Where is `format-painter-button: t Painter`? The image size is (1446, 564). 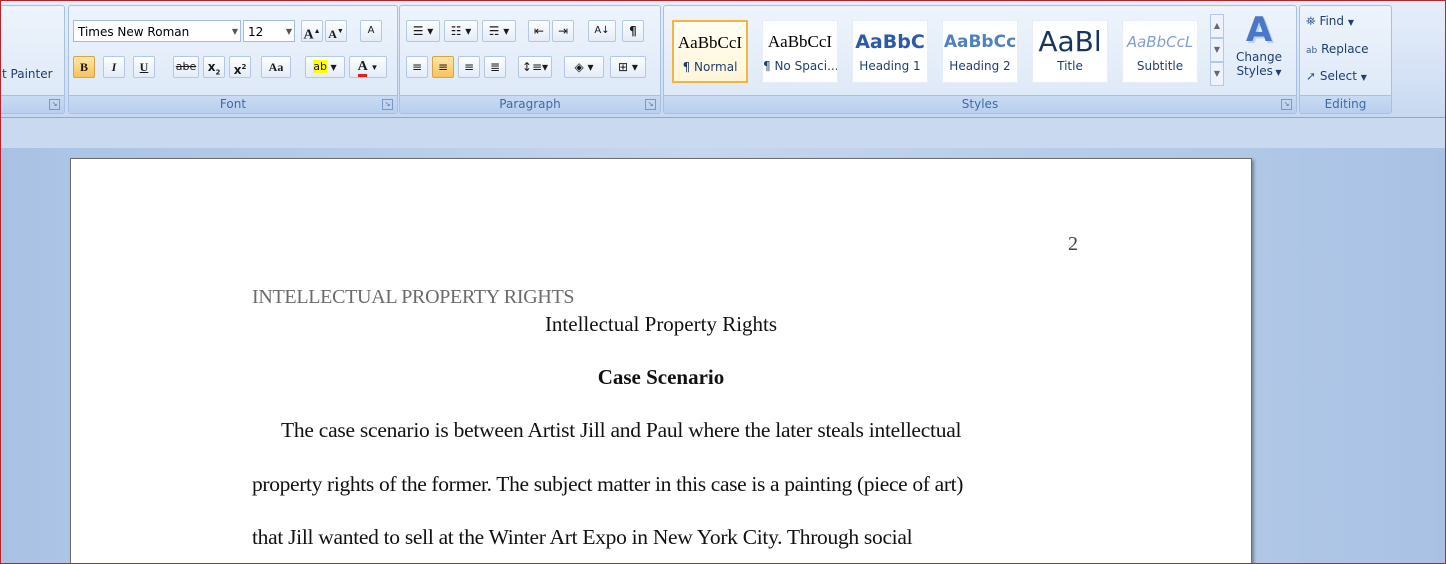 format-painter-button: t Painter is located at coordinates (27, 74).